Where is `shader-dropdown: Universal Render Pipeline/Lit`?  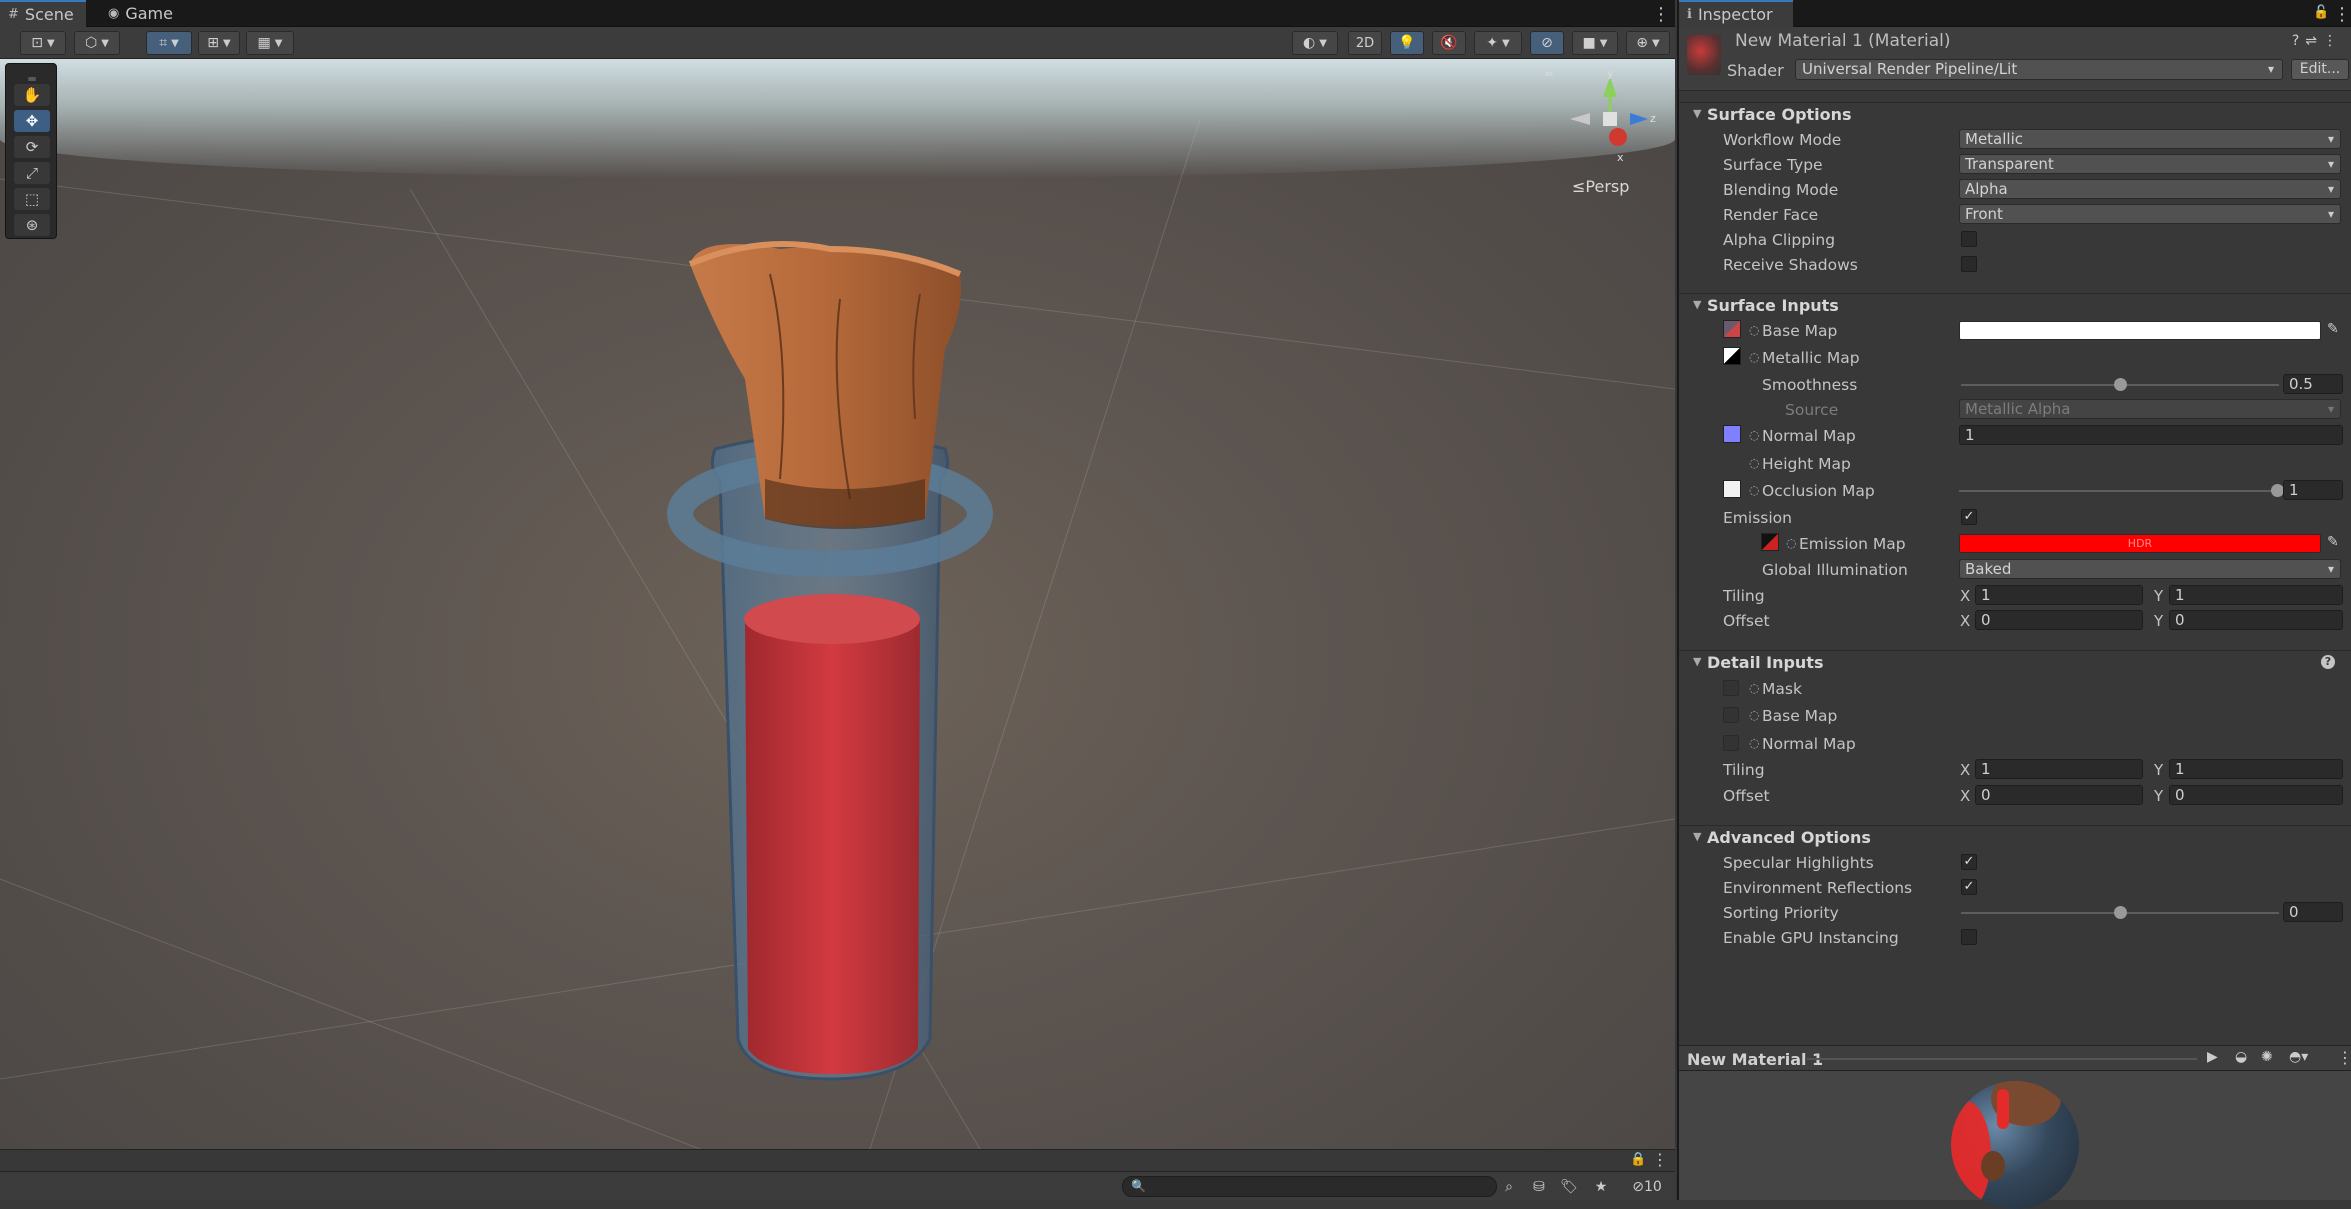 shader-dropdown: Universal Render Pipeline/Lit is located at coordinates (2039, 69).